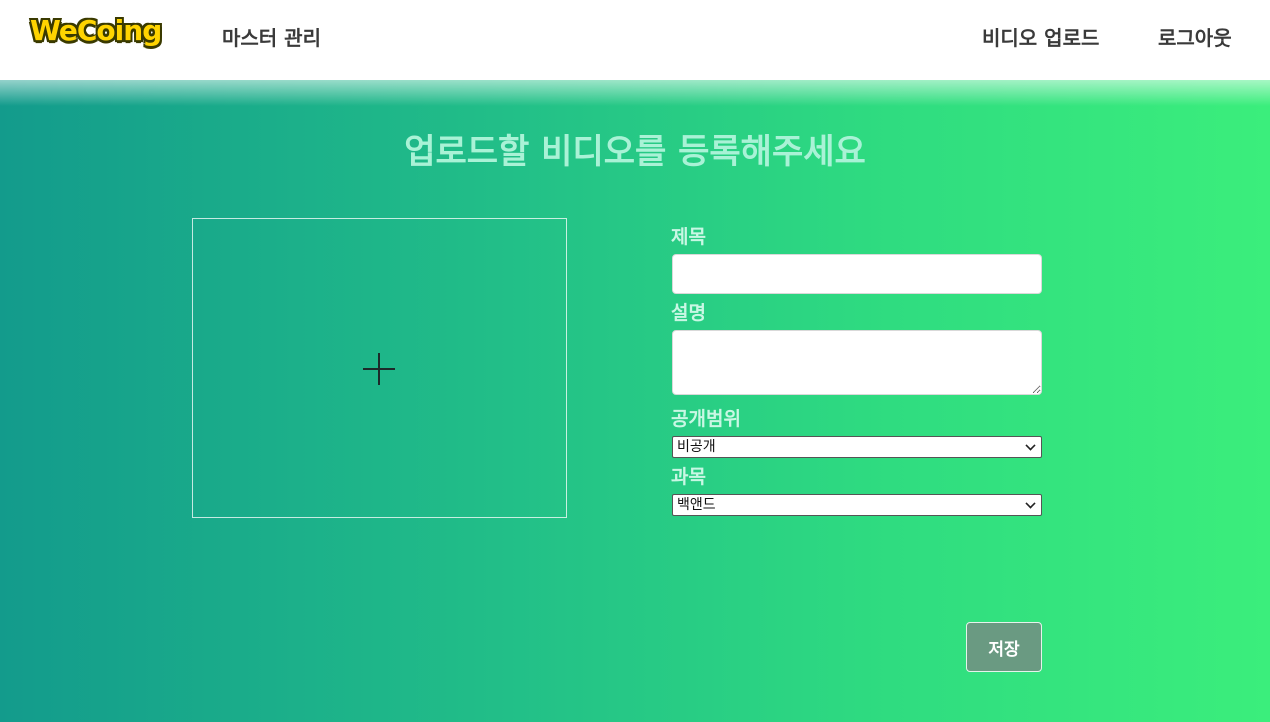 This screenshot has width=1270, height=722. I want to click on top-navbar: WeCoing 마스터 관리 비디오 업로드 로그아웃, so click(635, 40).